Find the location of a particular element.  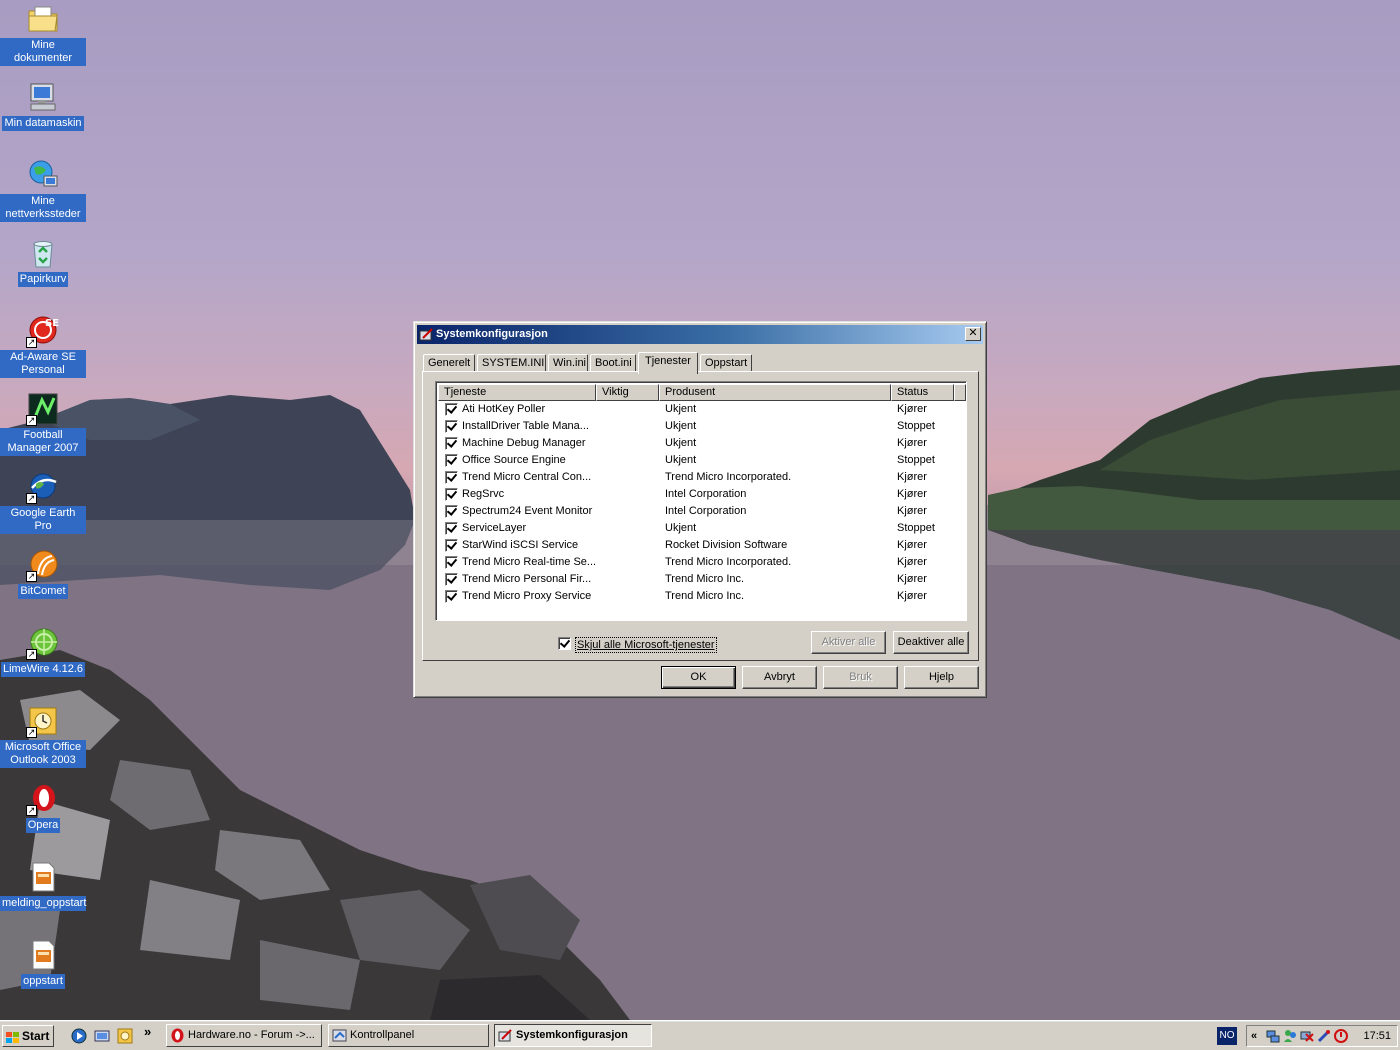

apply-button: Bruk is located at coordinates (860, 677).